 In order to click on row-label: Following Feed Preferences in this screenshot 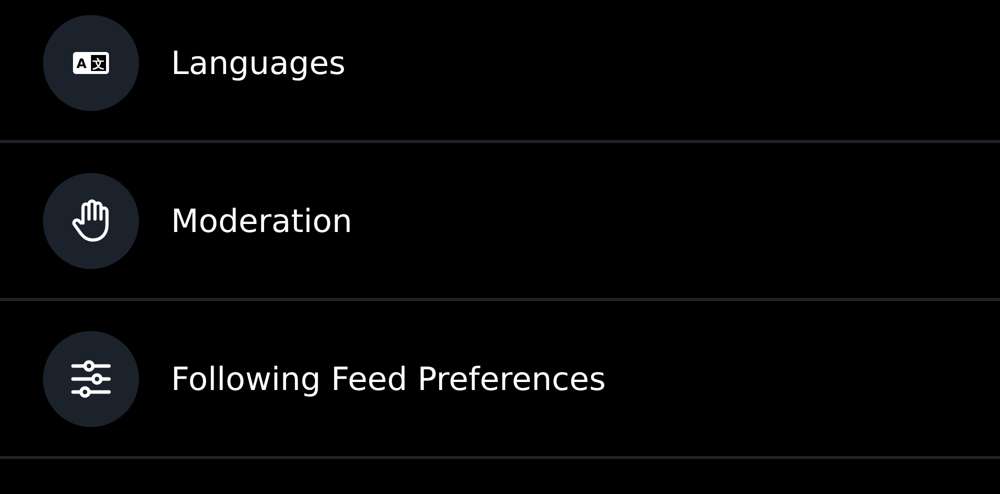, I will do `click(388, 379)`.